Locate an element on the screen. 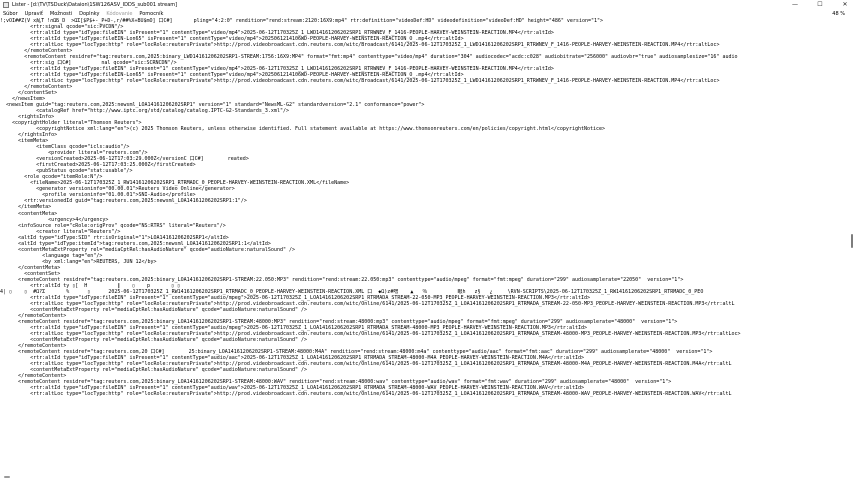  menu-item-encoding: Kódovanie is located at coordinates (119, 14).